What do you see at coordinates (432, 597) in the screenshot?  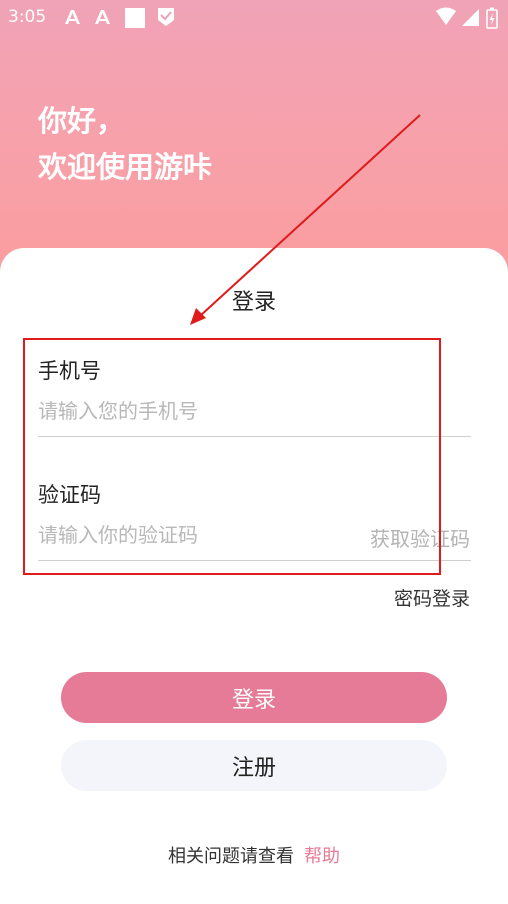 I see `password-login-link: 密码登录` at bounding box center [432, 597].